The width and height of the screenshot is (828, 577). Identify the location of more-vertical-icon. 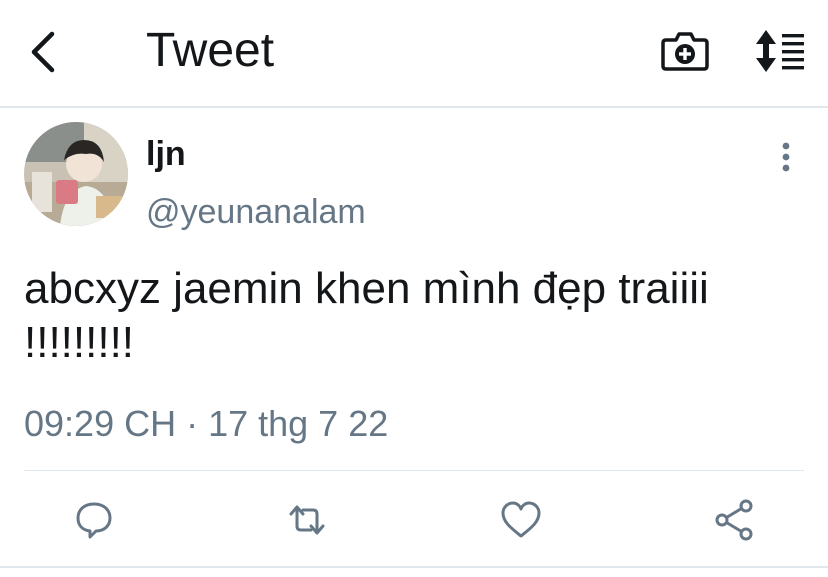
(786, 157).